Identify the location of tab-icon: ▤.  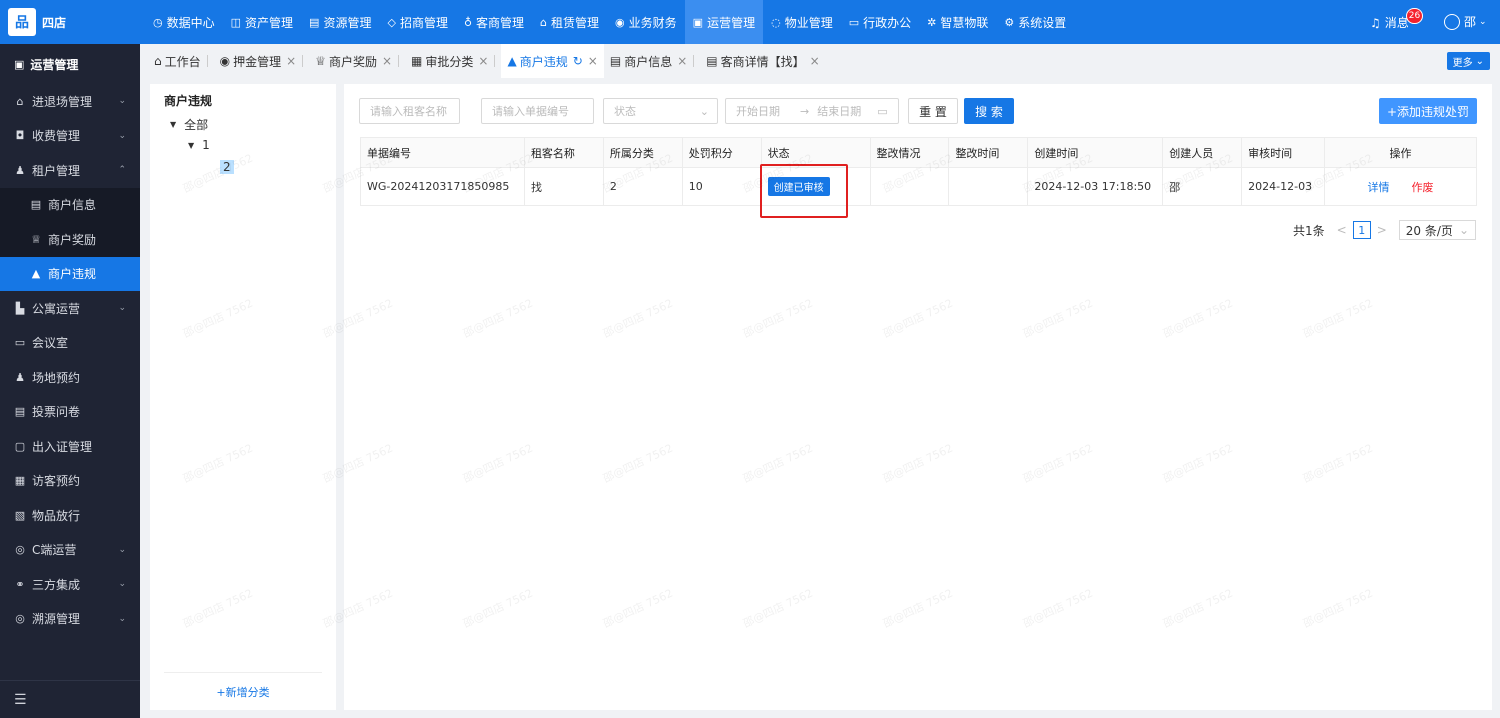
(615, 61).